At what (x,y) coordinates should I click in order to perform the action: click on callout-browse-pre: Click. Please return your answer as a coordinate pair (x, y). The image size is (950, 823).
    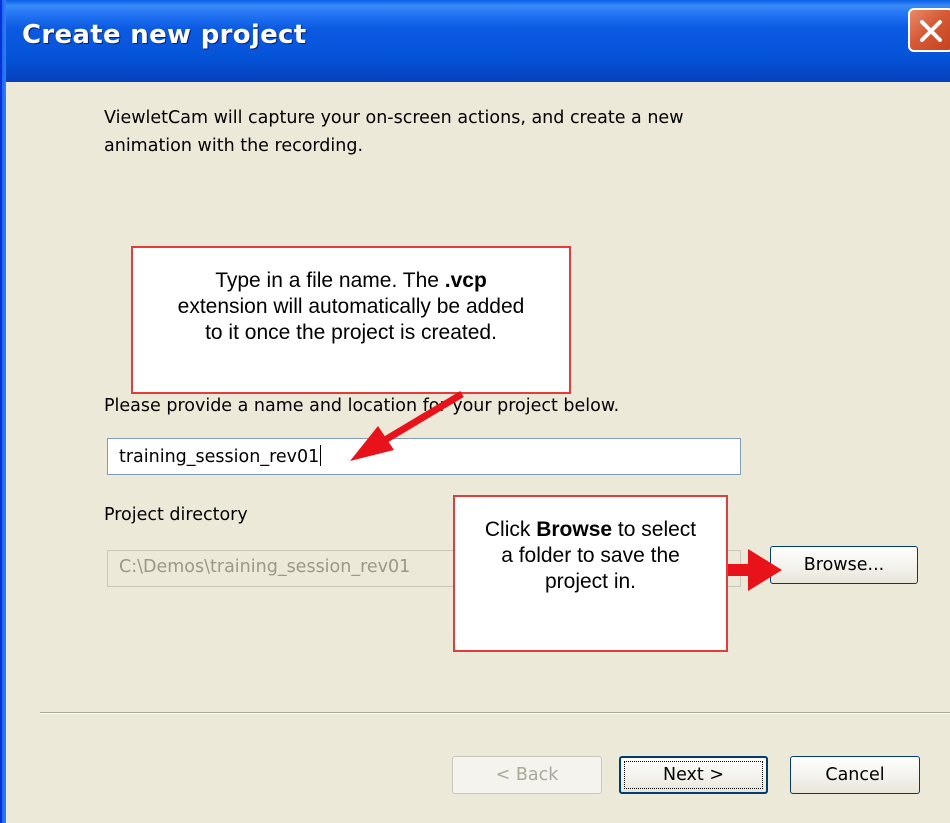
    Looking at the image, I should click on (510, 529).